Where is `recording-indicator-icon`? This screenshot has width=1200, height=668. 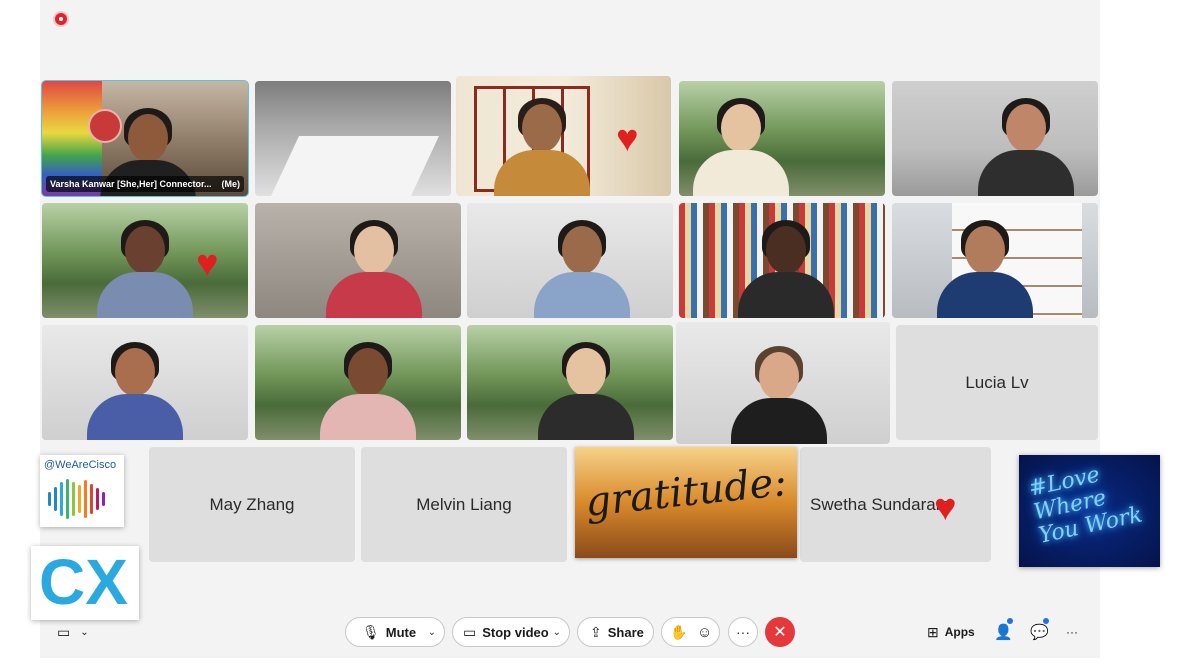 recording-indicator-icon is located at coordinates (61, 19).